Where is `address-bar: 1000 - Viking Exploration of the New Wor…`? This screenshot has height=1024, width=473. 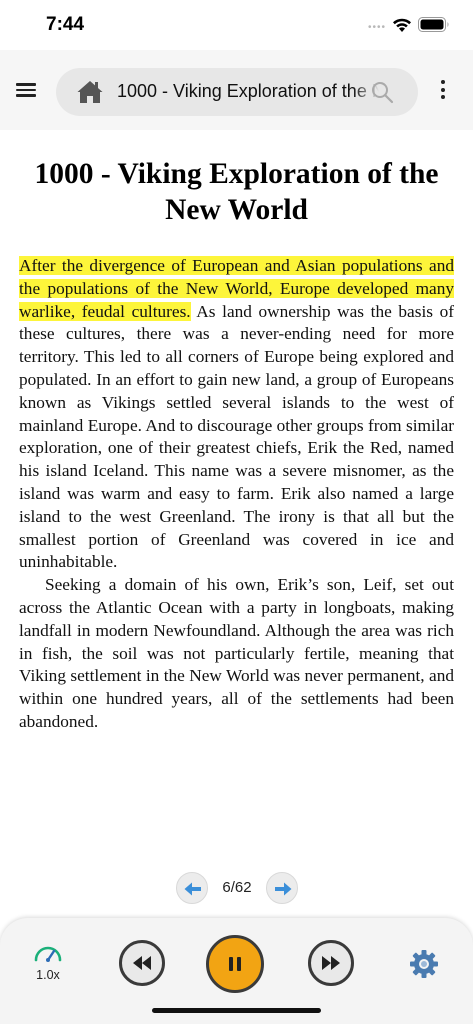 address-bar: 1000 - Viking Exploration of the New Wor… is located at coordinates (237, 92).